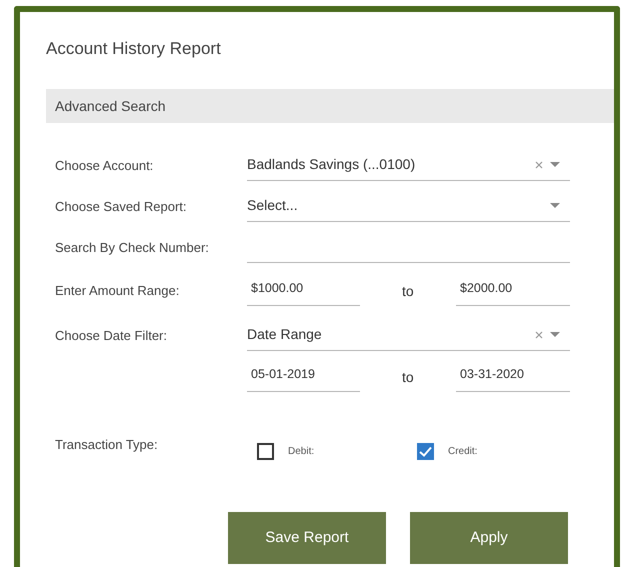 This screenshot has width=628, height=567. I want to click on field-label: Transaction Type:, so click(106, 444).